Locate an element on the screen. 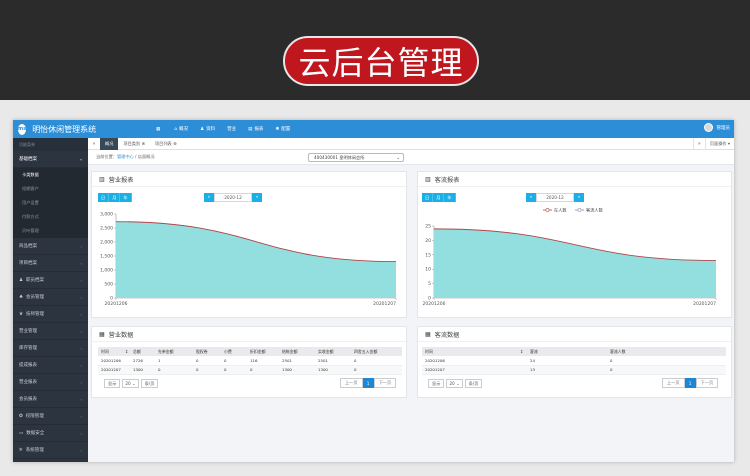 This screenshot has width=750, height=476. sidebar-item: 提成报表 ‹ is located at coordinates (50, 365).